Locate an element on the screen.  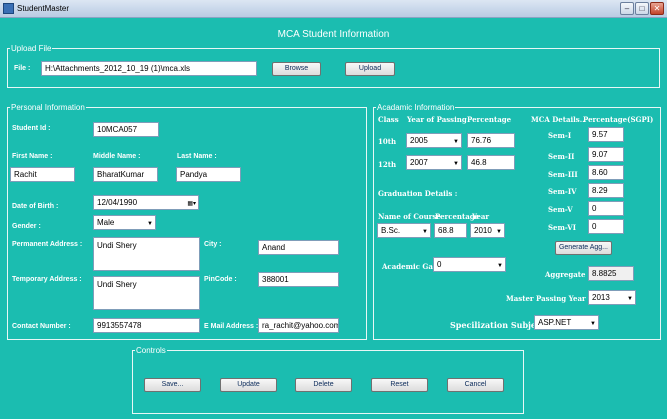
maximize-button: □ is located at coordinates (642, 8).